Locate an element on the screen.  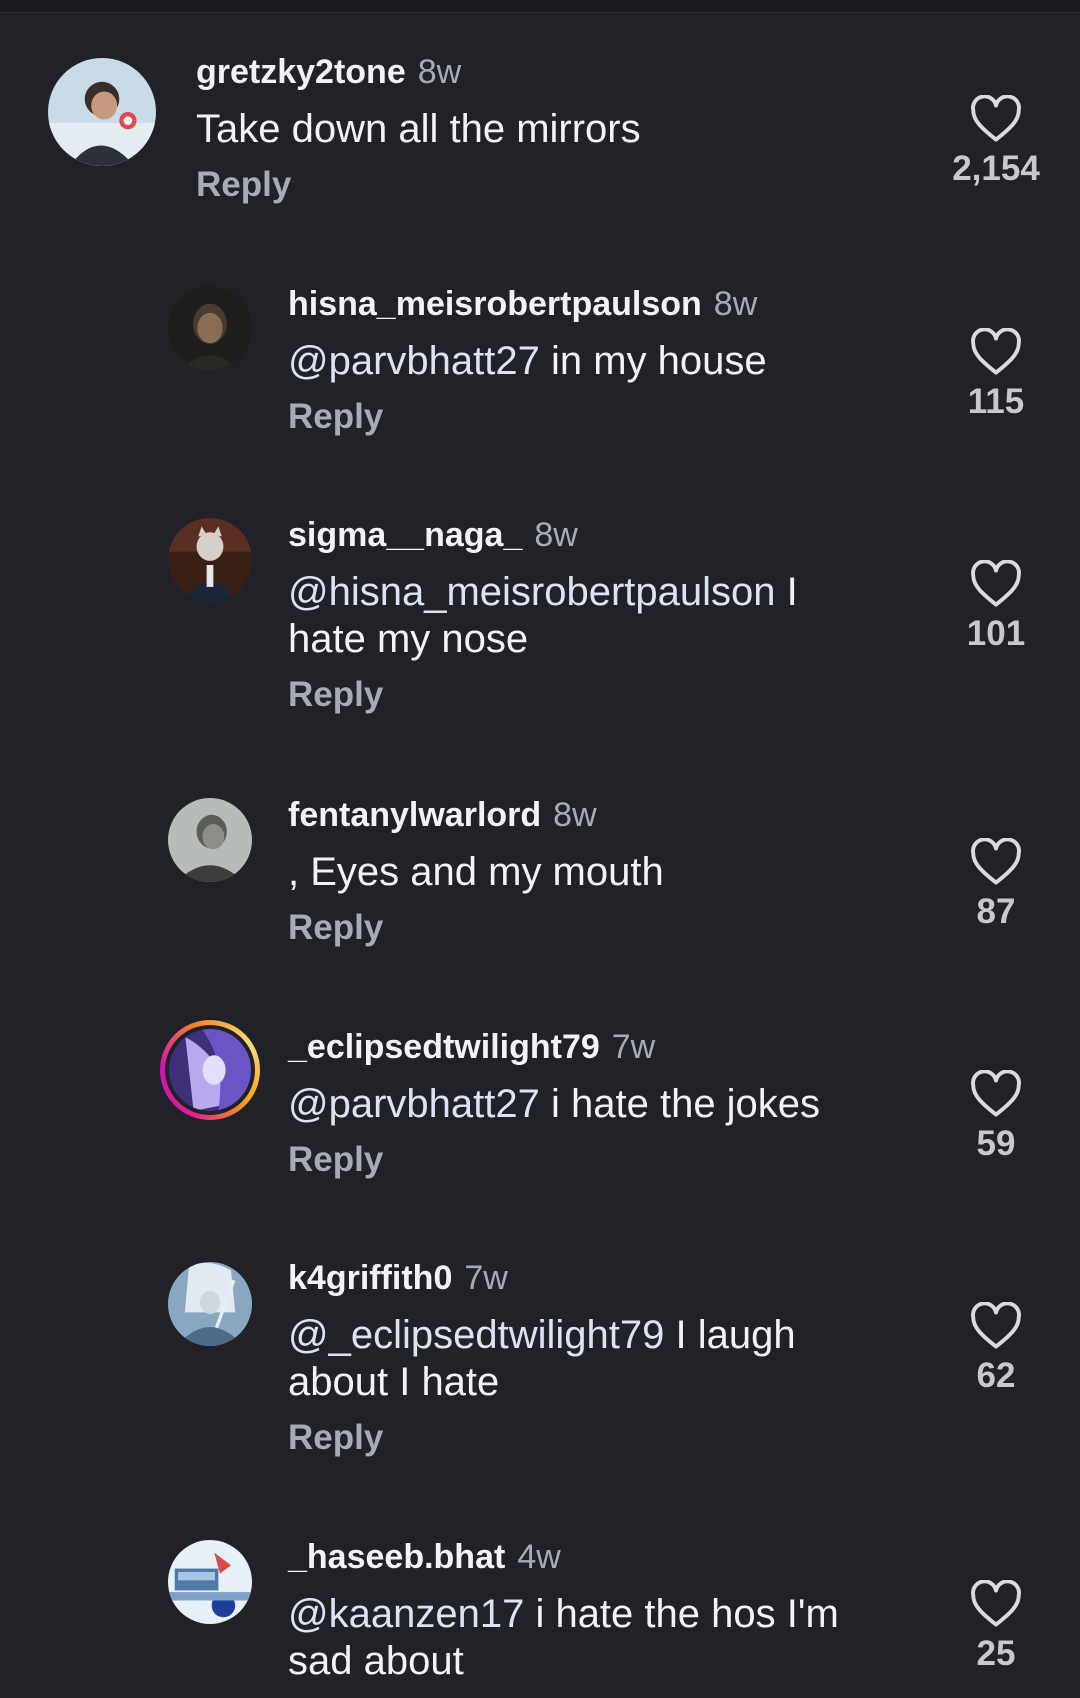
username: _eclipsedtwilight79 is located at coordinates (444, 1047).